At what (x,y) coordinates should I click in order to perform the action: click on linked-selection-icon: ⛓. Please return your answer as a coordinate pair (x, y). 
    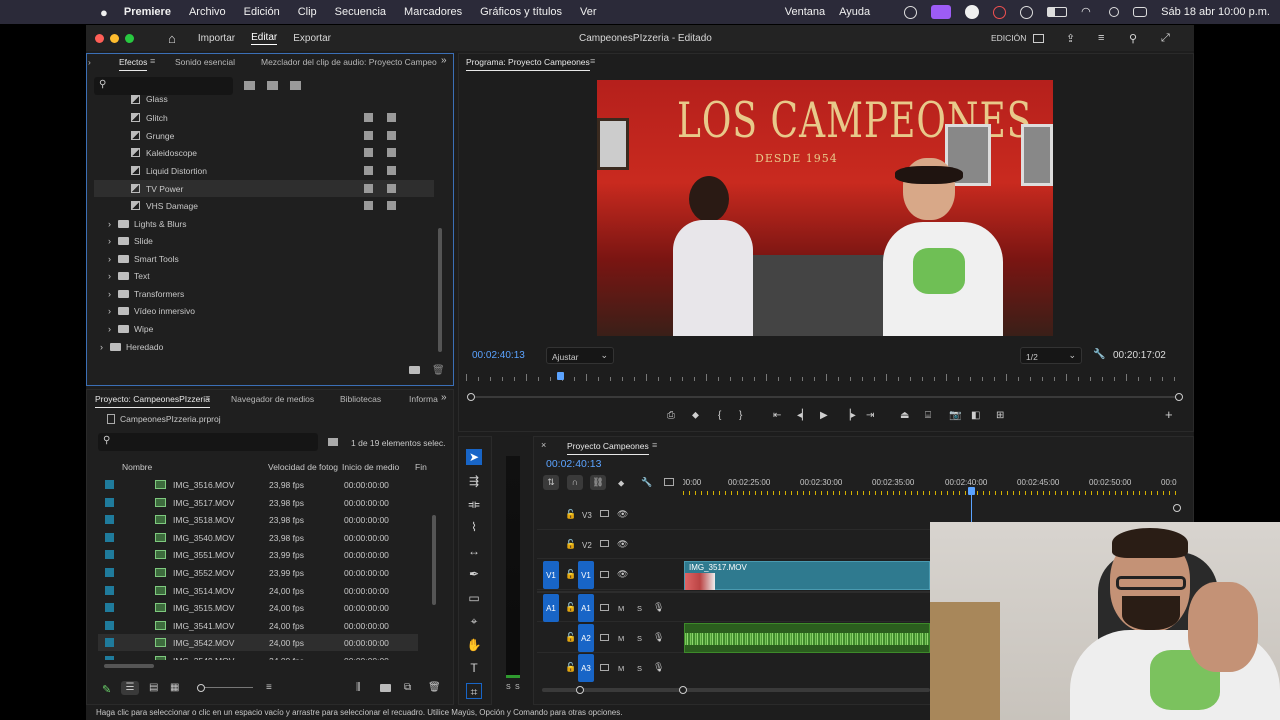
    Looking at the image, I should click on (598, 482).